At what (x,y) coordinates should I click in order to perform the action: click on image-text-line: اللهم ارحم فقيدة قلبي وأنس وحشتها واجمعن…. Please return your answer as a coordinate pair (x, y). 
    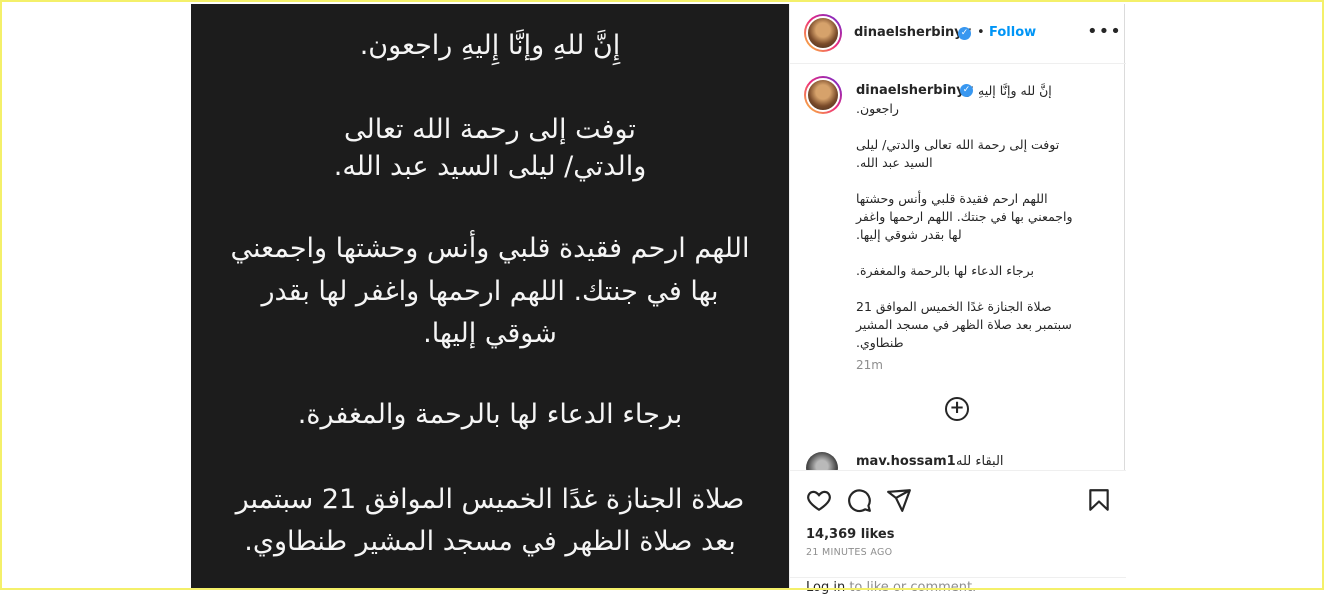
    Looking at the image, I should click on (490, 248).